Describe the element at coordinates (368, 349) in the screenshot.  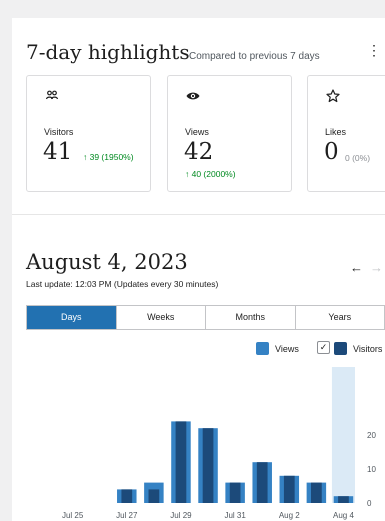
I see `legend-visitors-label: Visitors` at that location.